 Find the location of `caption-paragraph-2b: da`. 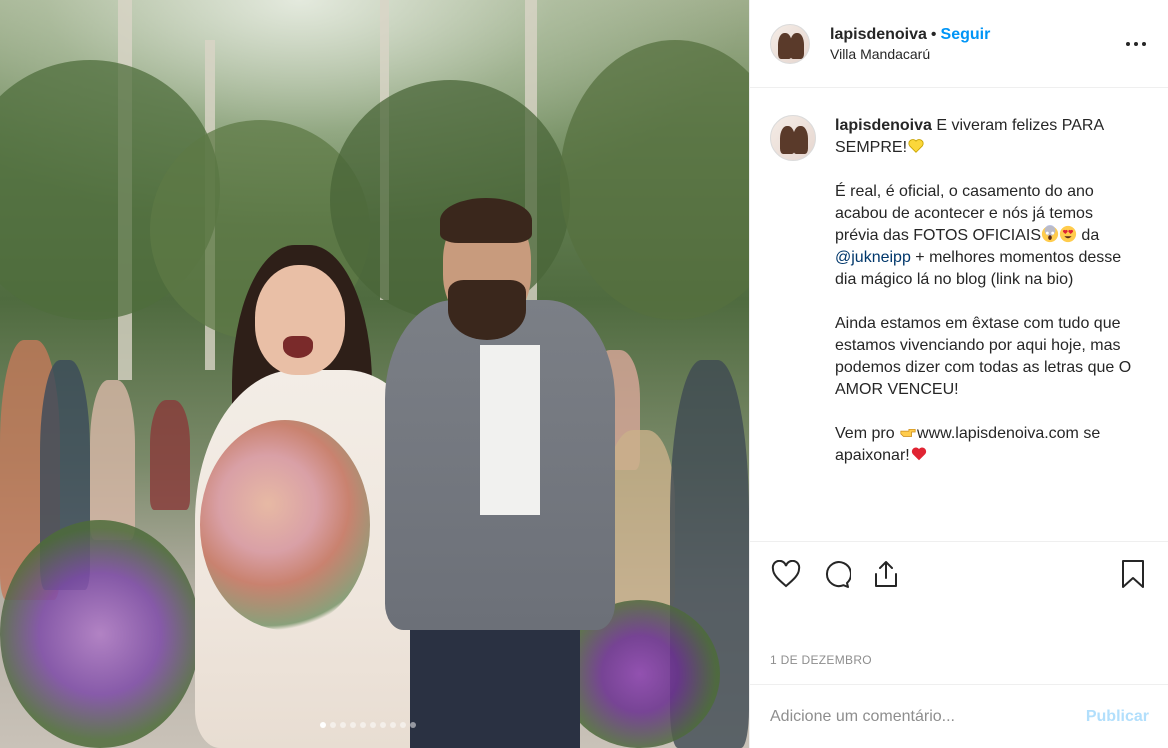

caption-paragraph-2b: da is located at coordinates (1088, 235).